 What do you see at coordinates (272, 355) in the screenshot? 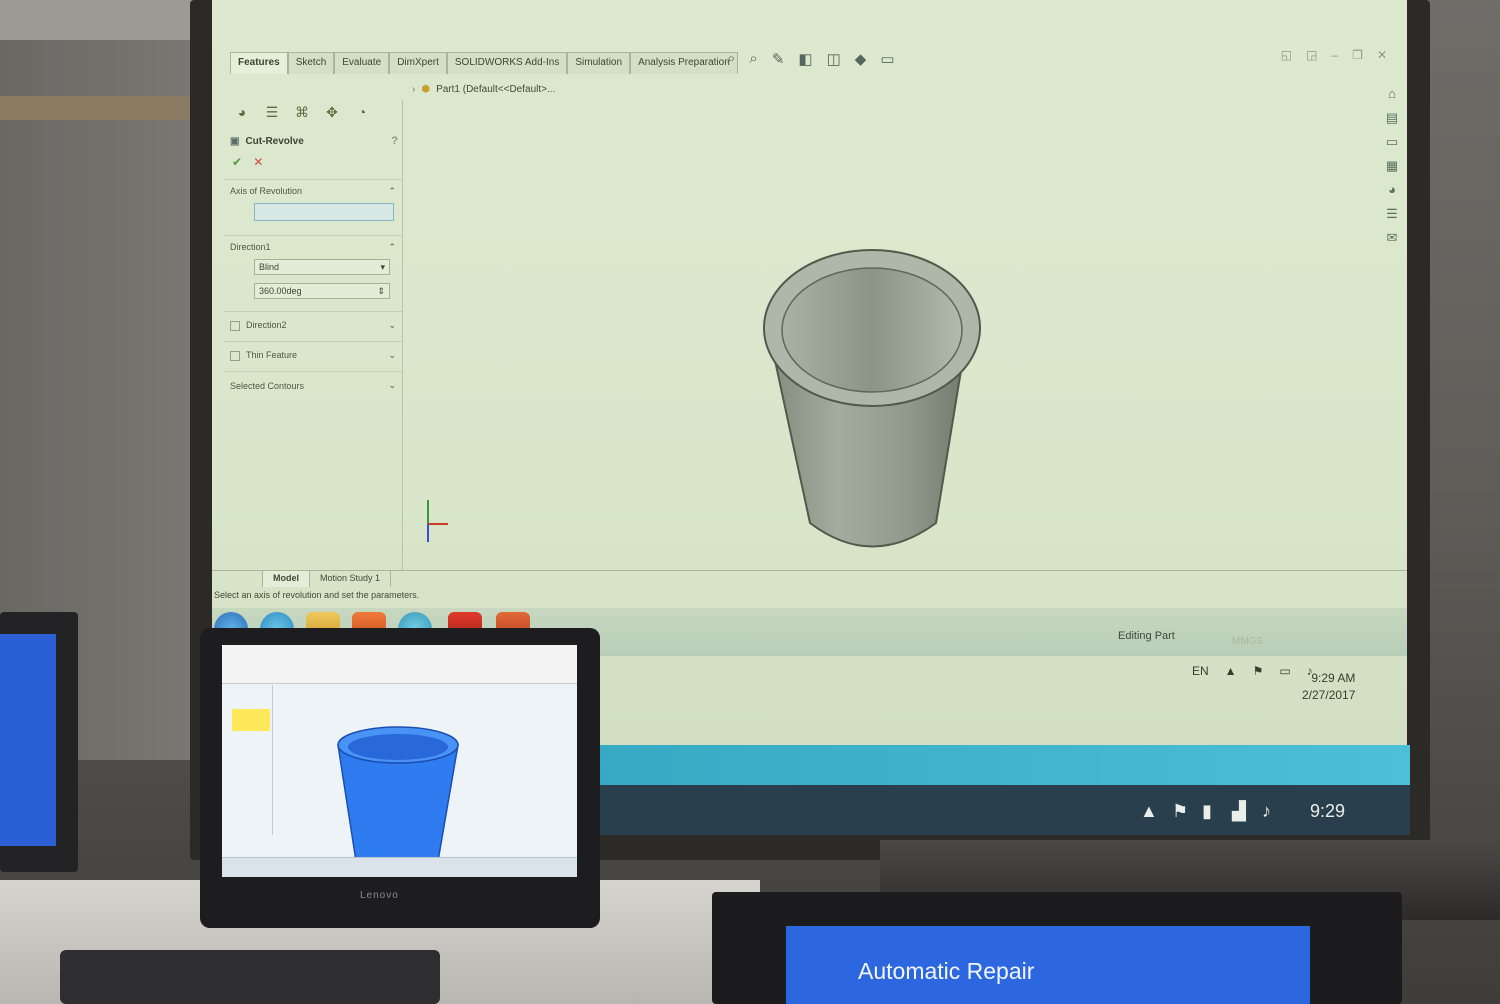
I see `thin-feature-label: Thin Feature` at bounding box center [272, 355].